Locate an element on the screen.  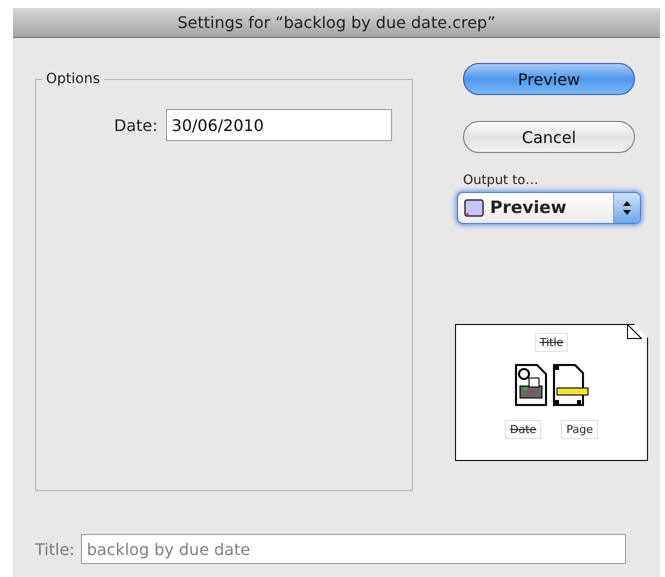
field-label: Title: is located at coordinates (55, 549).